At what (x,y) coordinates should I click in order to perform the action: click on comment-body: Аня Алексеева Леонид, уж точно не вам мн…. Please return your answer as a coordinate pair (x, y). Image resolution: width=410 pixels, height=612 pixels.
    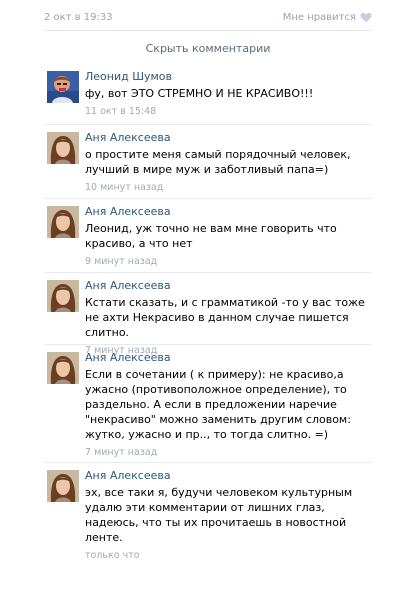
    Looking at the image, I should click on (228, 237).